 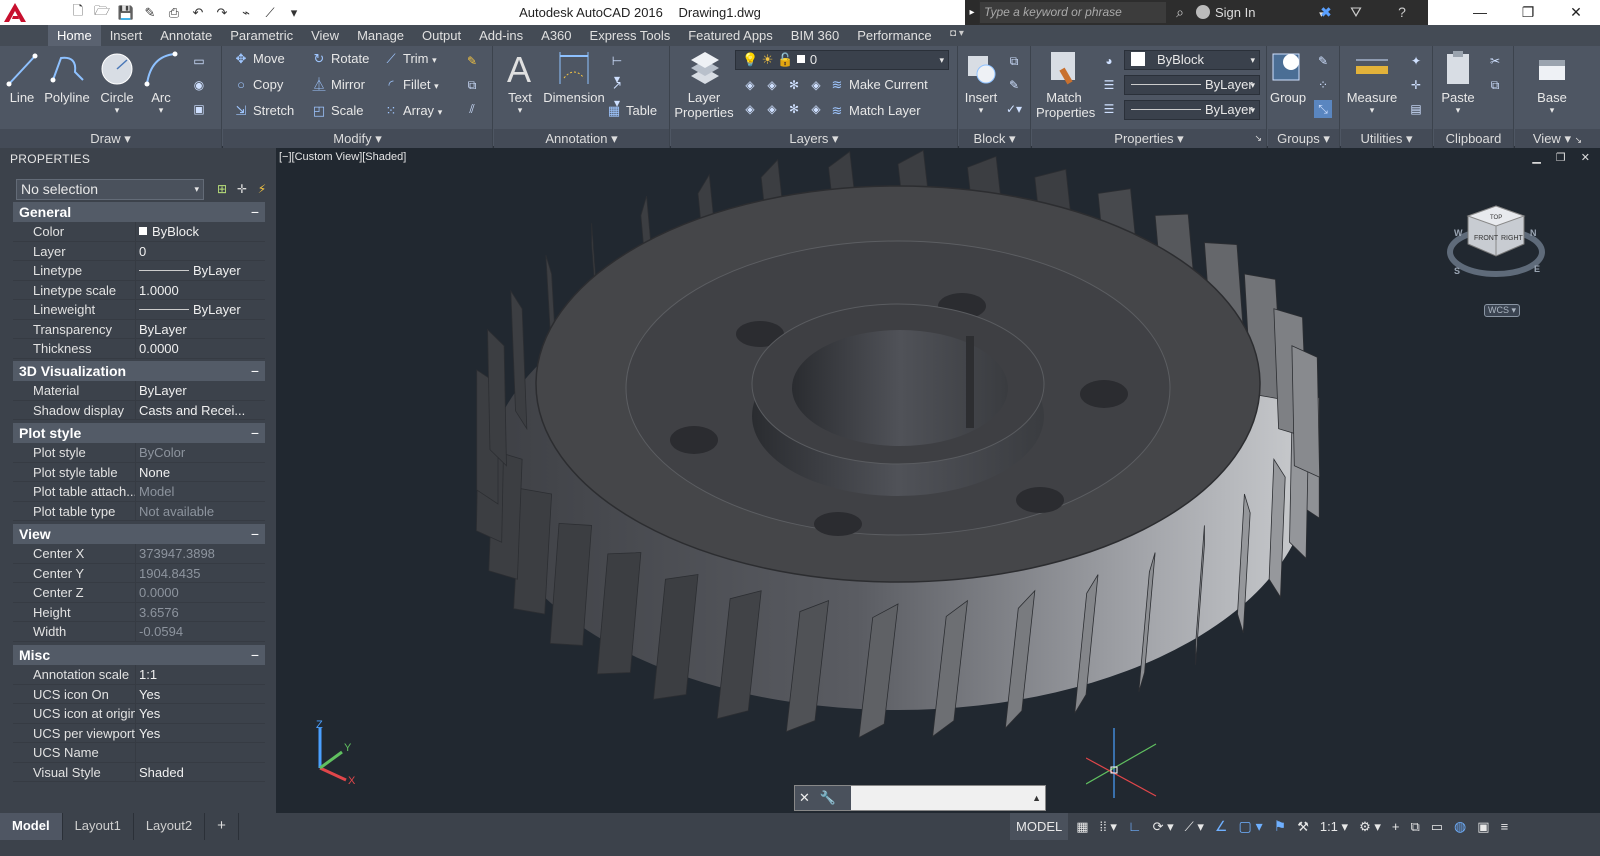 What do you see at coordinates (98, 826) in the screenshot?
I see `tab-layout1: Layout1` at bounding box center [98, 826].